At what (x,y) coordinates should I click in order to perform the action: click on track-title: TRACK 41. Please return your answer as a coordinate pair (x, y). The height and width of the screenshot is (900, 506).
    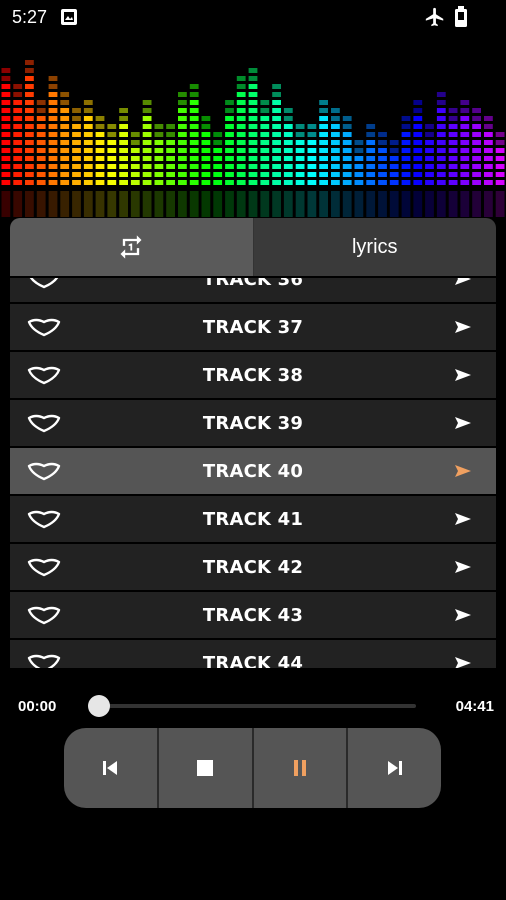
    Looking at the image, I should click on (253, 519).